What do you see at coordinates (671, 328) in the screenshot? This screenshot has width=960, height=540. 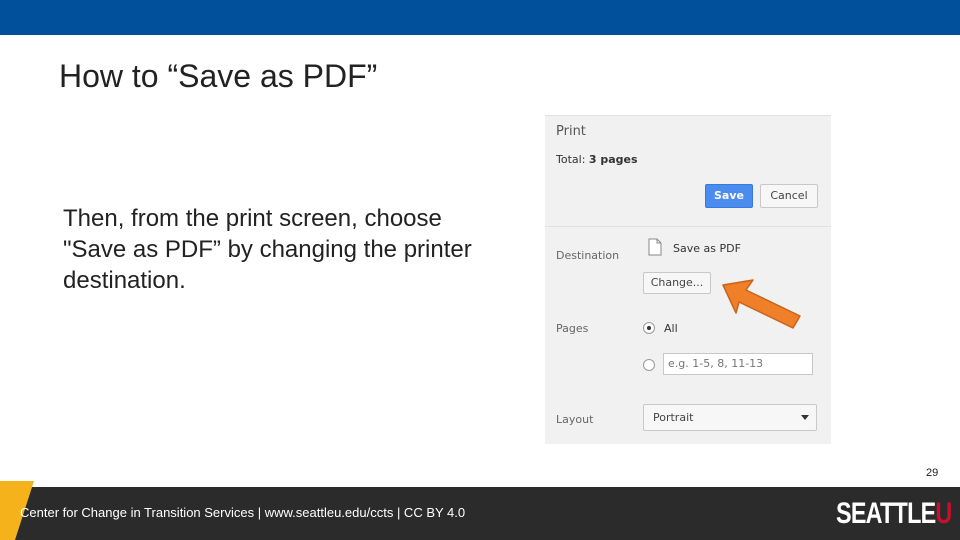 I see `pages-all-label: All` at bounding box center [671, 328].